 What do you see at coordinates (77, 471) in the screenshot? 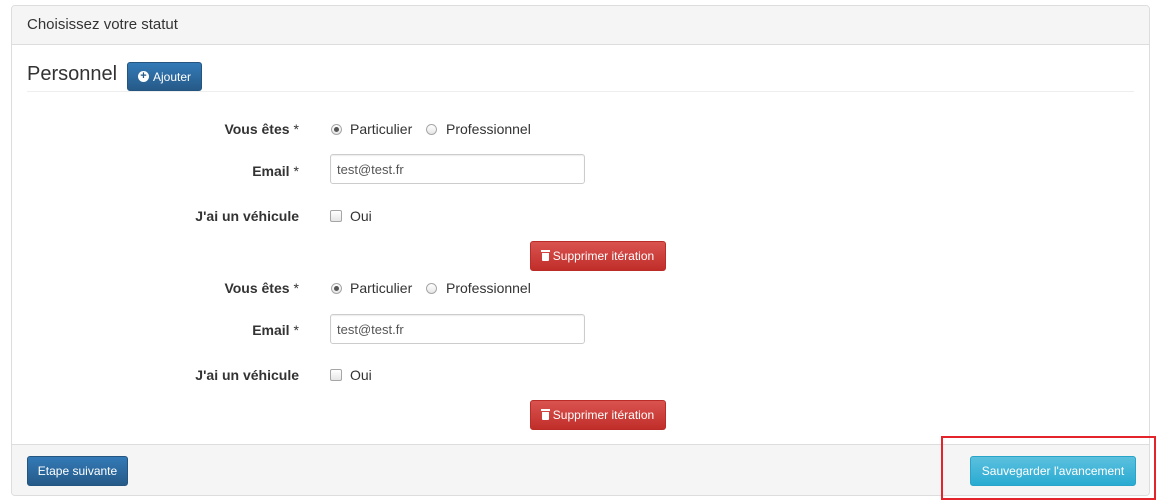
I see `next-step-button: Etape suivante` at bounding box center [77, 471].